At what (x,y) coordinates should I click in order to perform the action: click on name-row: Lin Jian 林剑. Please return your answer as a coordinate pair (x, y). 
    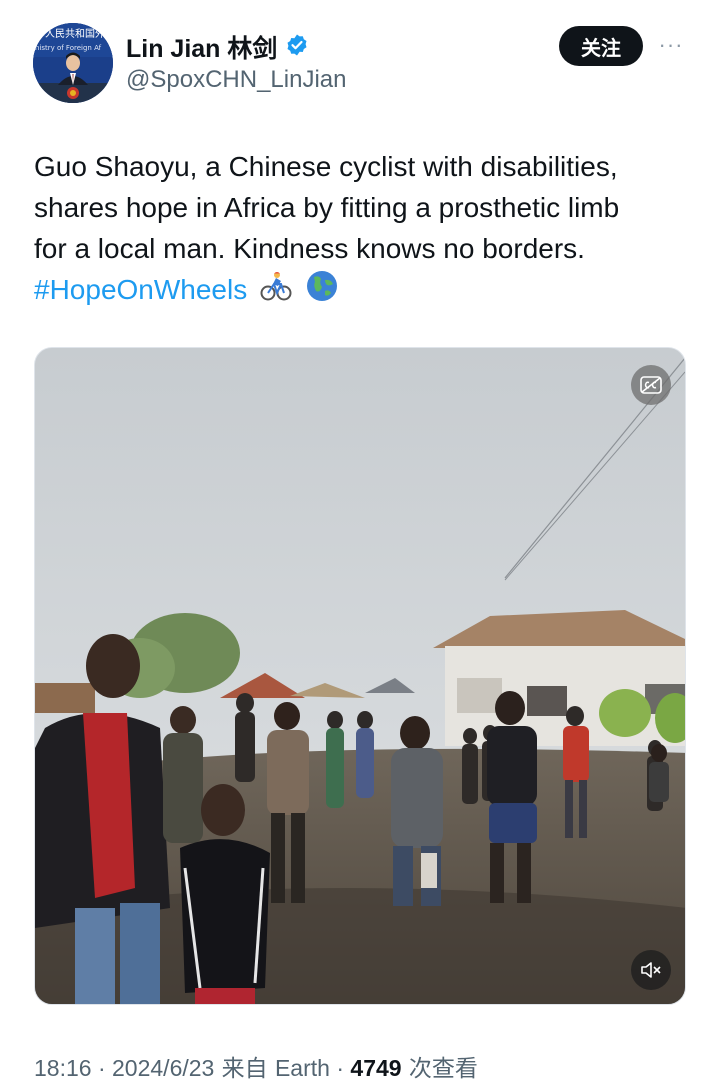
    Looking at the image, I should click on (217, 47).